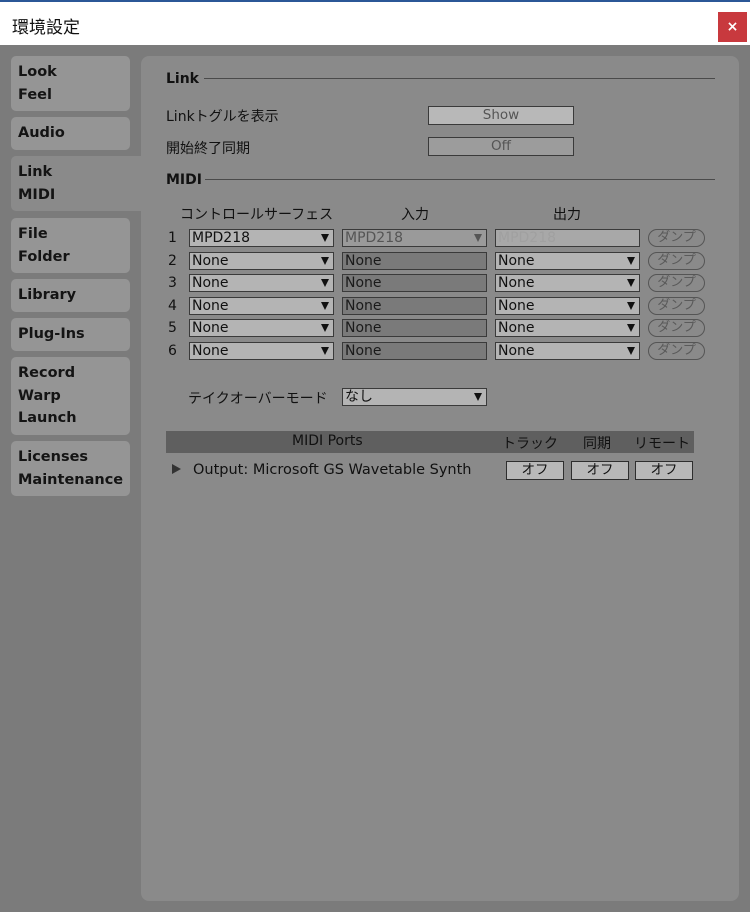  What do you see at coordinates (41, 133) in the screenshot?
I see `sidebar-item-label: Audio` at bounding box center [41, 133].